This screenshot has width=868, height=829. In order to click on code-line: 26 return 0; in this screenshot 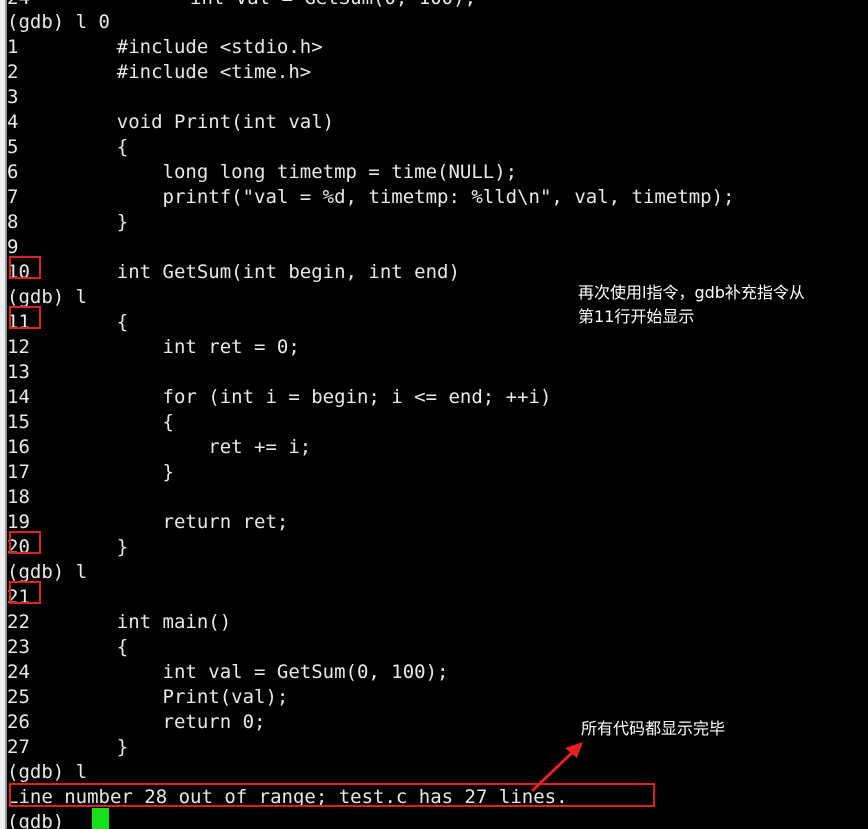, I will do `click(136, 722)`.